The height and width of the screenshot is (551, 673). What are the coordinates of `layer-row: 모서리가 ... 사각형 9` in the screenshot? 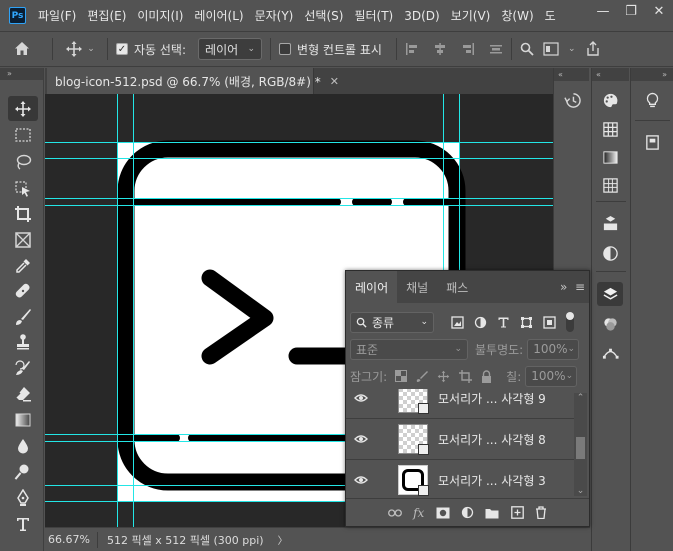 It's located at (460, 403).